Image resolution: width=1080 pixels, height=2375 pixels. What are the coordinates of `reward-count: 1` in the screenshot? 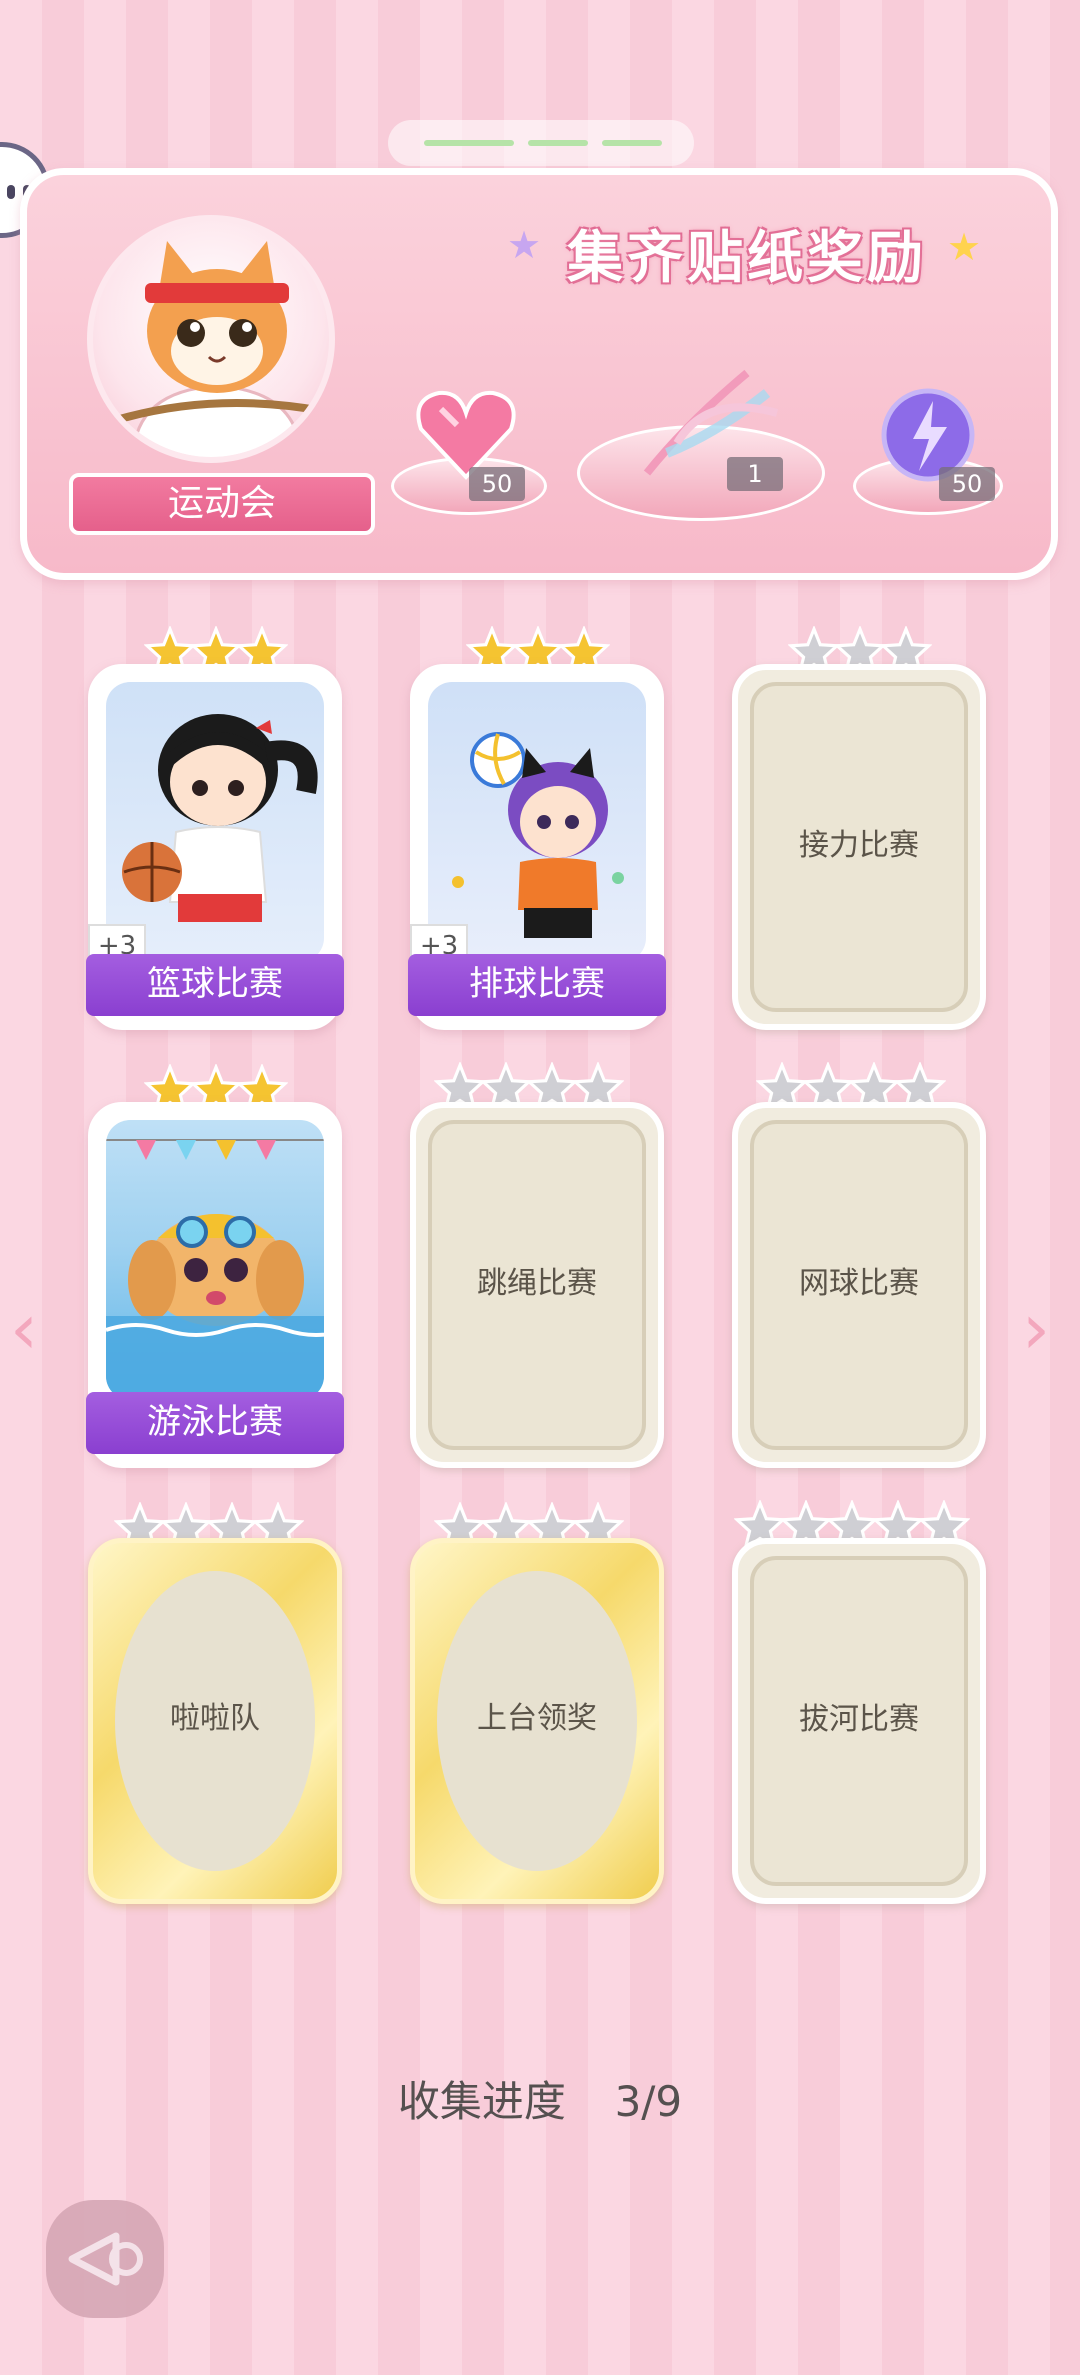 It's located at (755, 474).